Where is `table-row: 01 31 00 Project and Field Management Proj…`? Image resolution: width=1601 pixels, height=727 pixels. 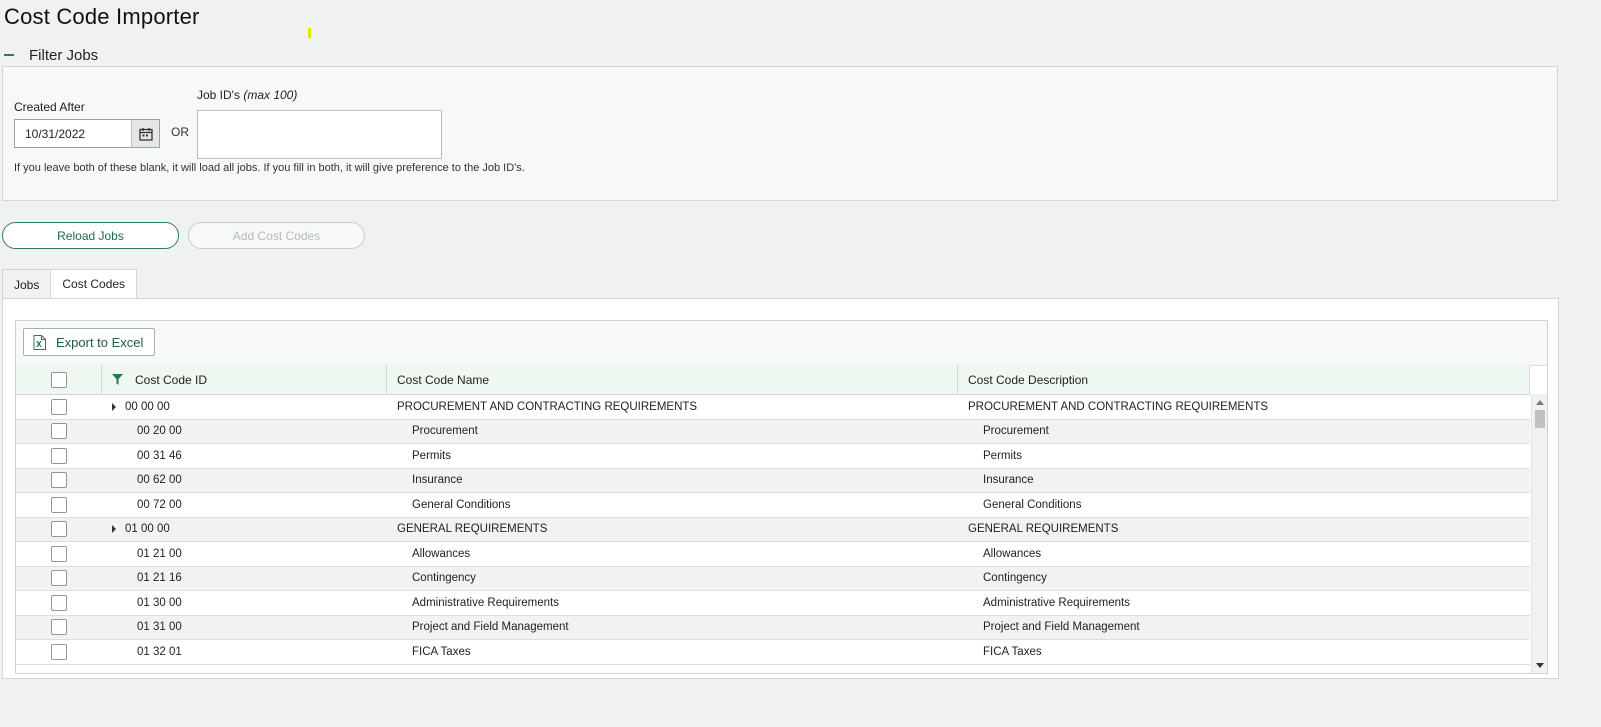
table-row: 01 31 00 Project and Field Management Proj… is located at coordinates (773, 627).